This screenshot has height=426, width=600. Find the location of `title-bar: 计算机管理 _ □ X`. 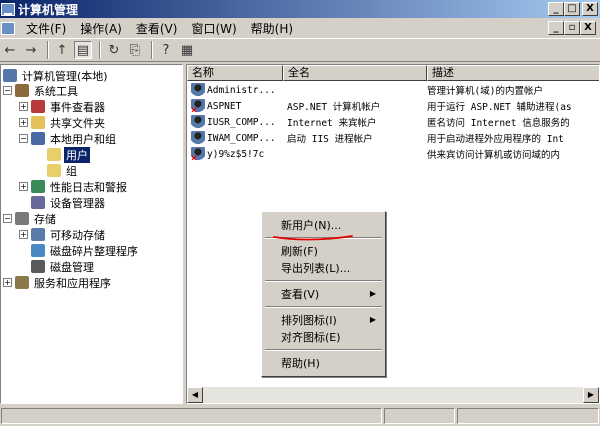

title-bar: 计算机管理 _ □ X is located at coordinates (300, 9).